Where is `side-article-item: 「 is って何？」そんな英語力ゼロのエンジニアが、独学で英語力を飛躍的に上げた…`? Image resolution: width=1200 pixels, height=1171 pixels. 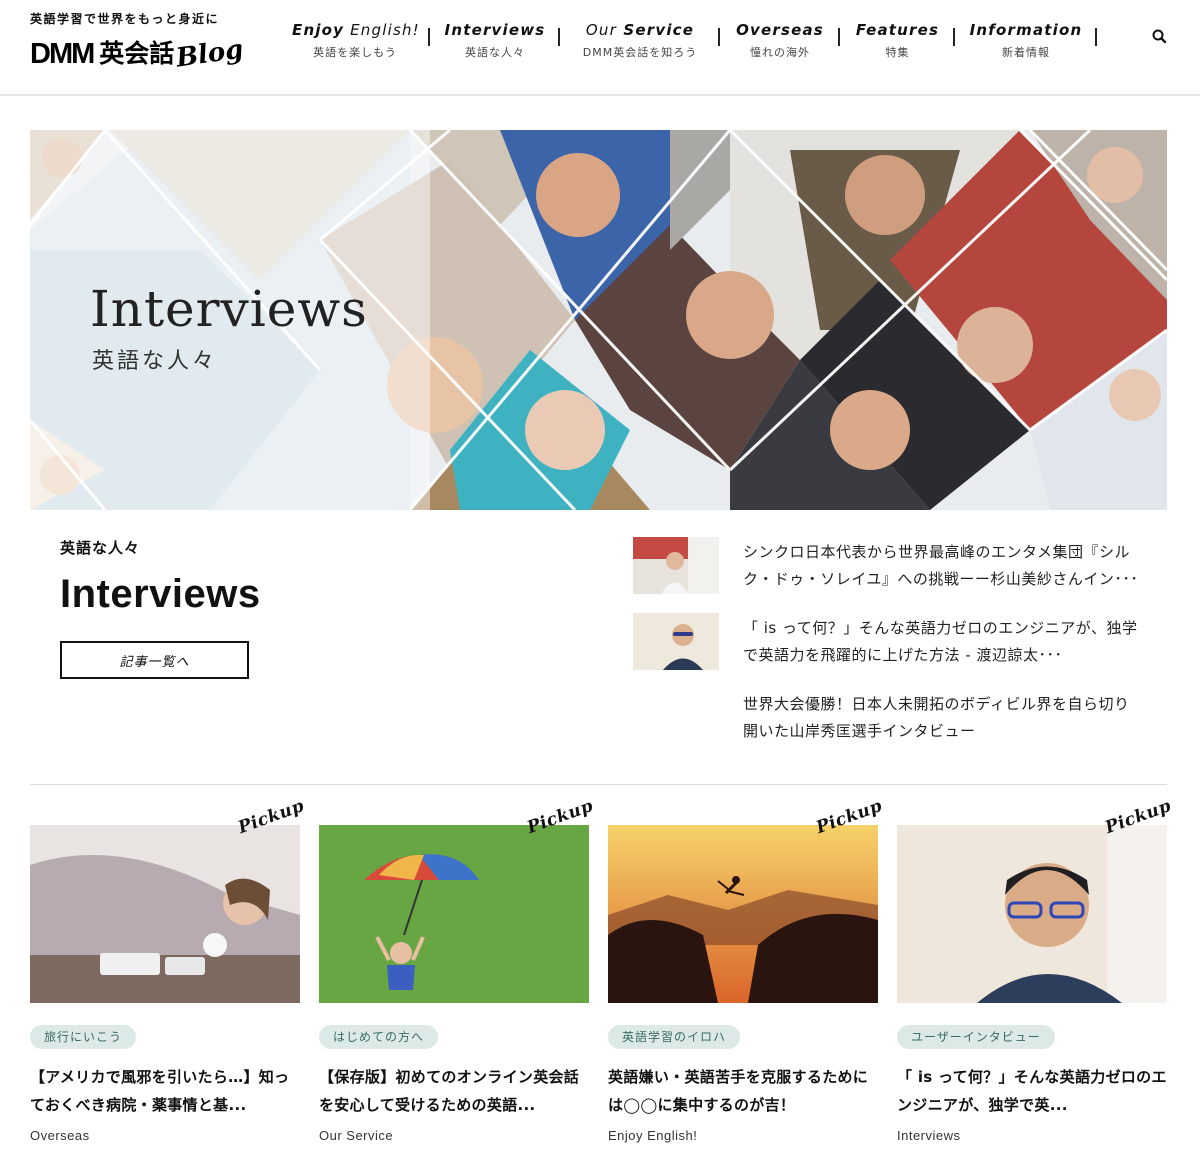 side-article-item: 「 is って何？」そんな英語力ゼロのエンジニアが、独学で英語力を飛躍的に上げた… is located at coordinates (893, 641).